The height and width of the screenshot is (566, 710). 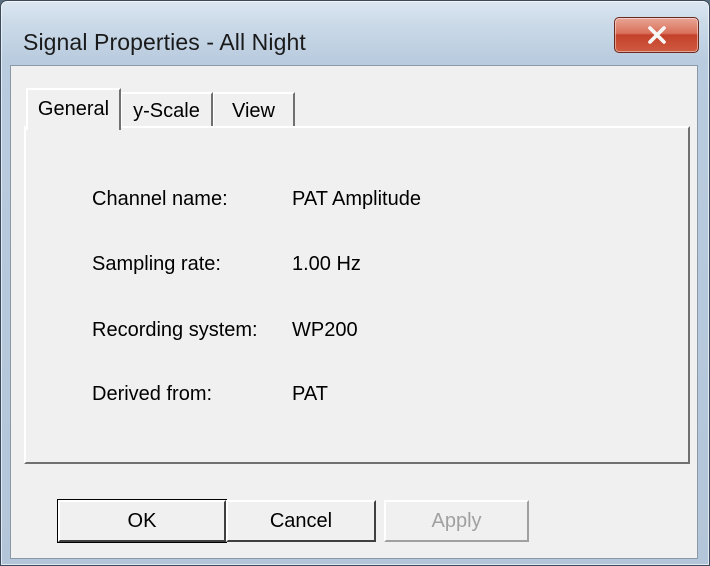 What do you see at coordinates (160, 199) in the screenshot?
I see `channel-name-label: Channel name:` at bounding box center [160, 199].